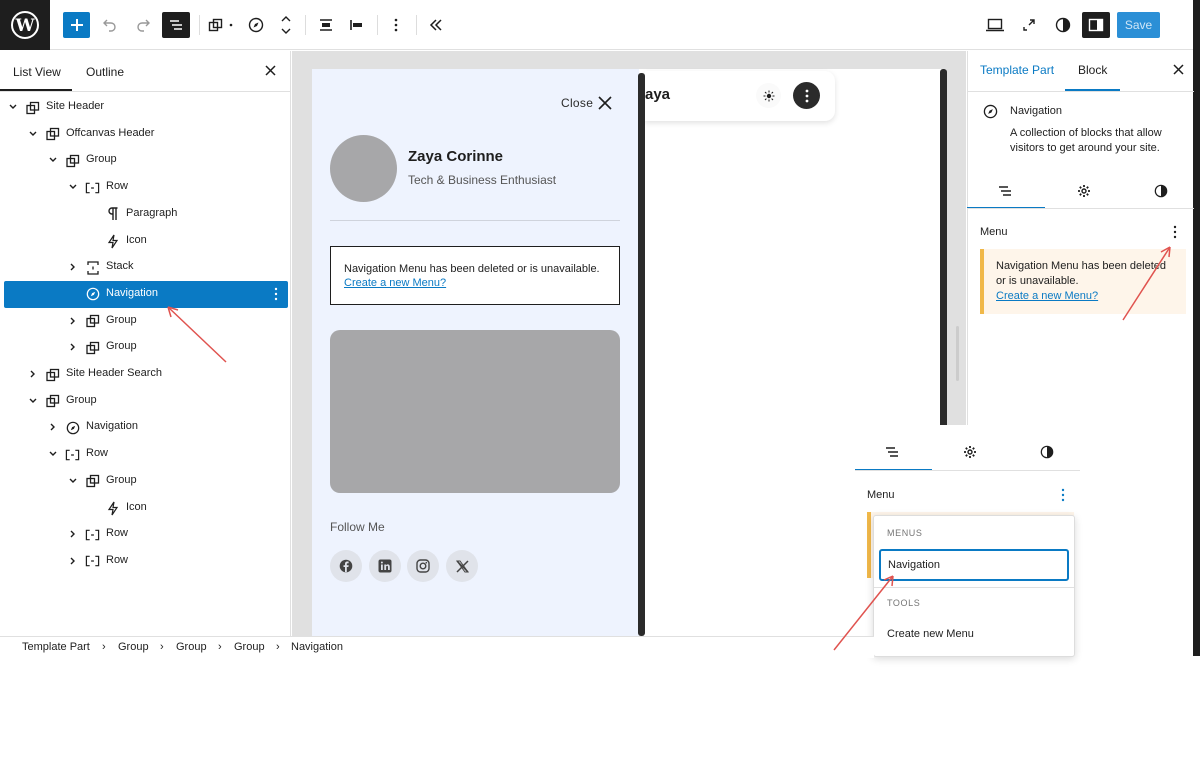 The width and height of the screenshot is (1200, 774). What do you see at coordinates (145, 134) in the screenshot?
I see `tree-item-offcanvas-header: Offcanvas Header` at bounding box center [145, 134].